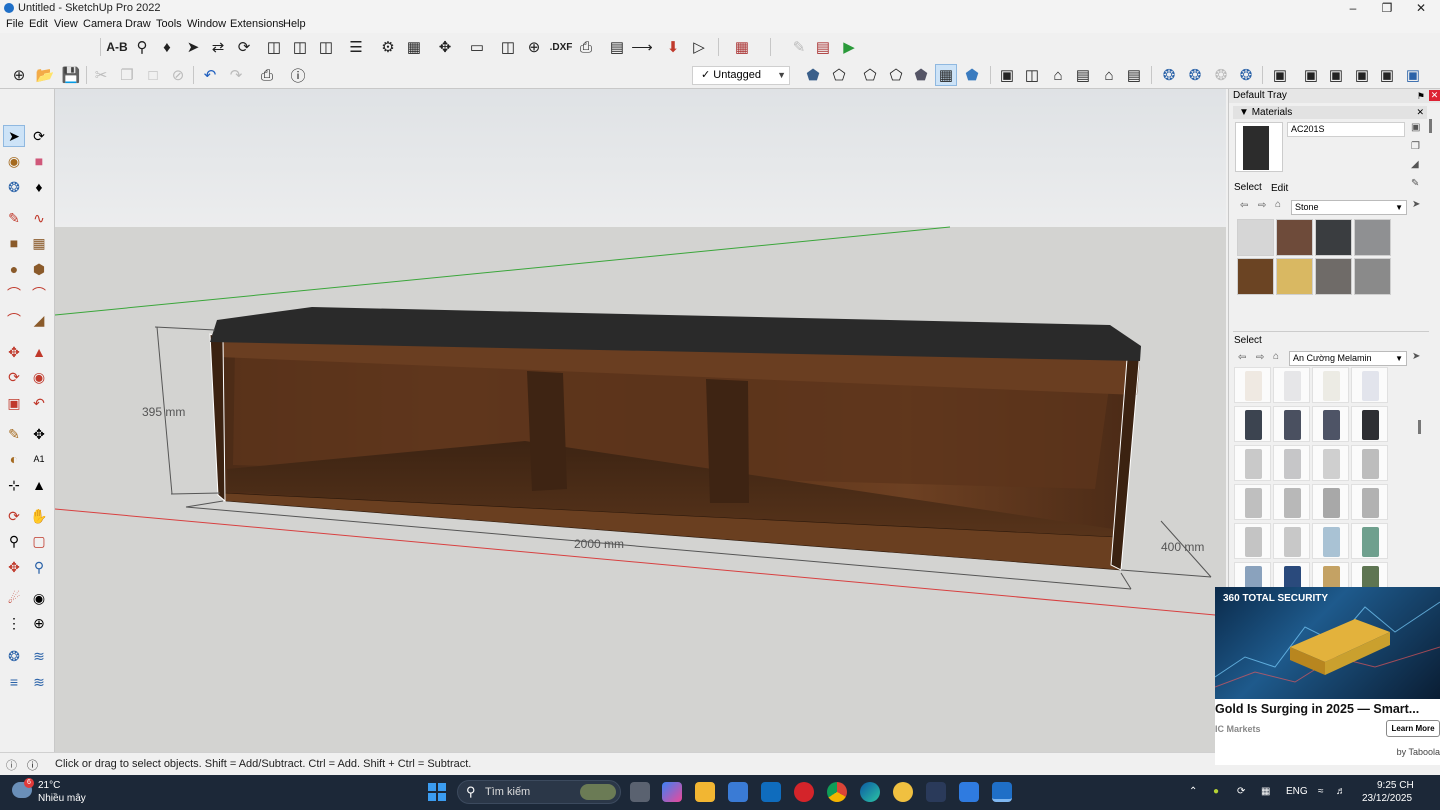 The height and width of the screenshot is (810, 1440). Describe the element at coordinates (1265, 791) in the screenshot. I see `tray-app-icon-3: ▦` at that location.